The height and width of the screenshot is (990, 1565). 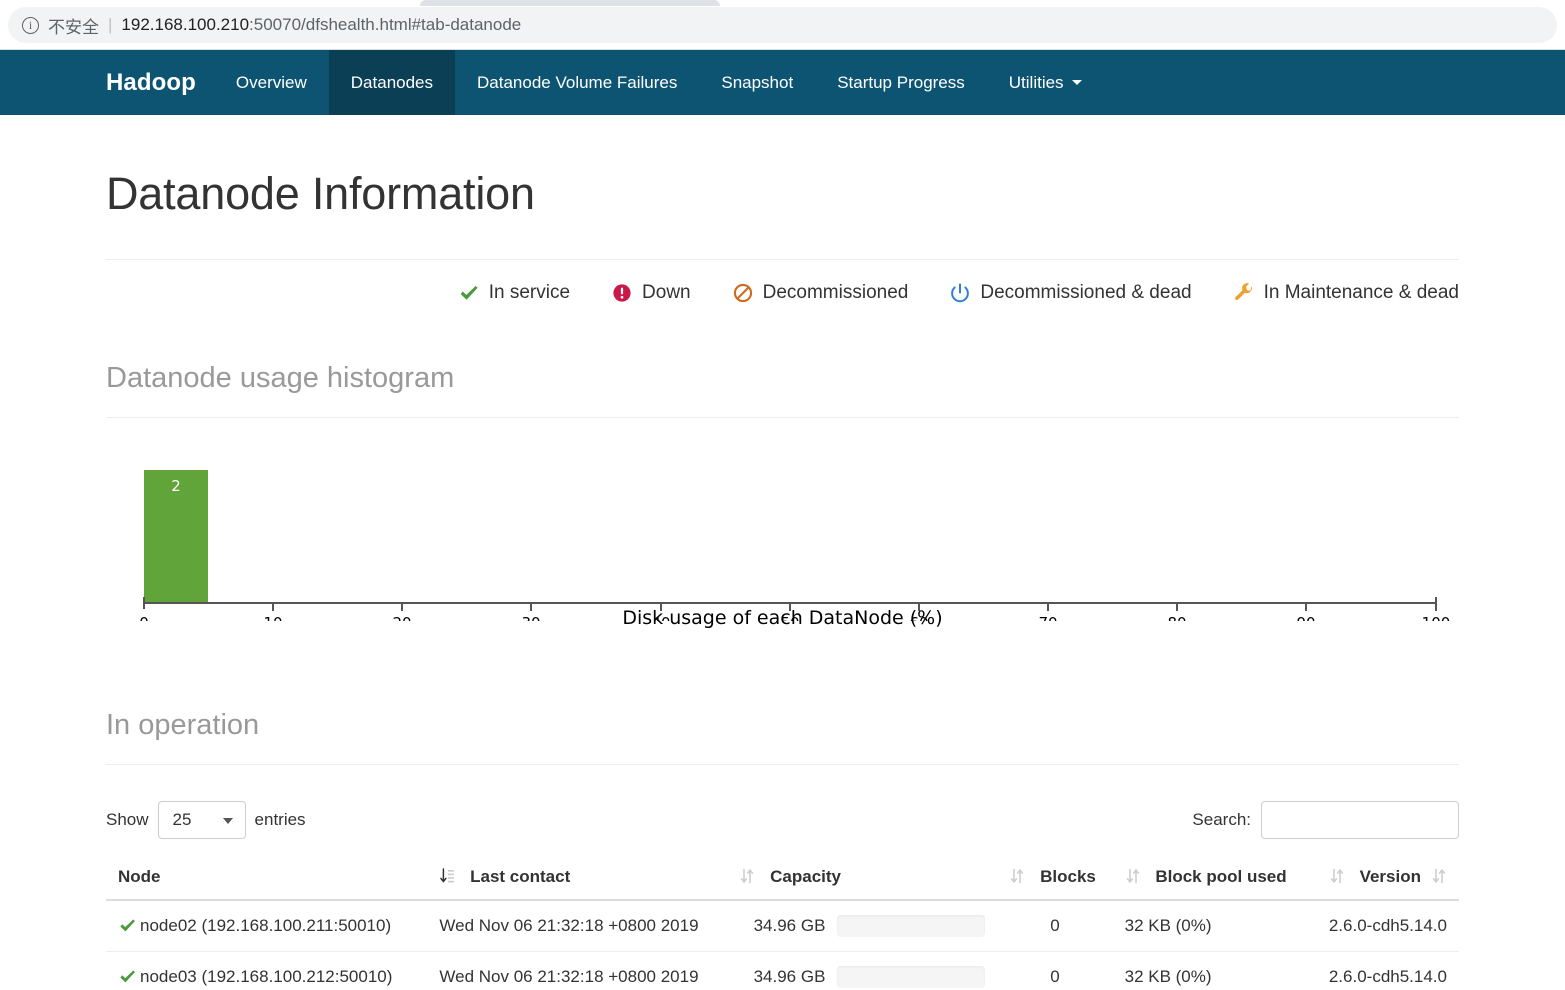 I want to click on page-title: Datanode Information, so click(x=320, y=193).